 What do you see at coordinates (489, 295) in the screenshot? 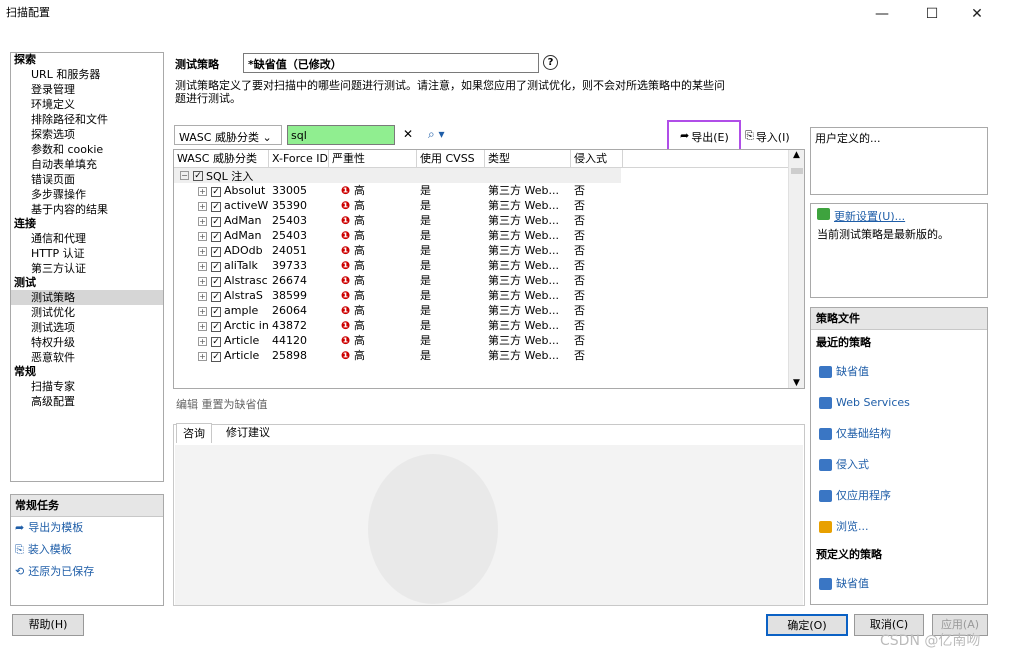
I see `table-row: + ✓ AlstraS 38599 ❶ 高是第三方 Web... 否` at bounding box center [489, 295].